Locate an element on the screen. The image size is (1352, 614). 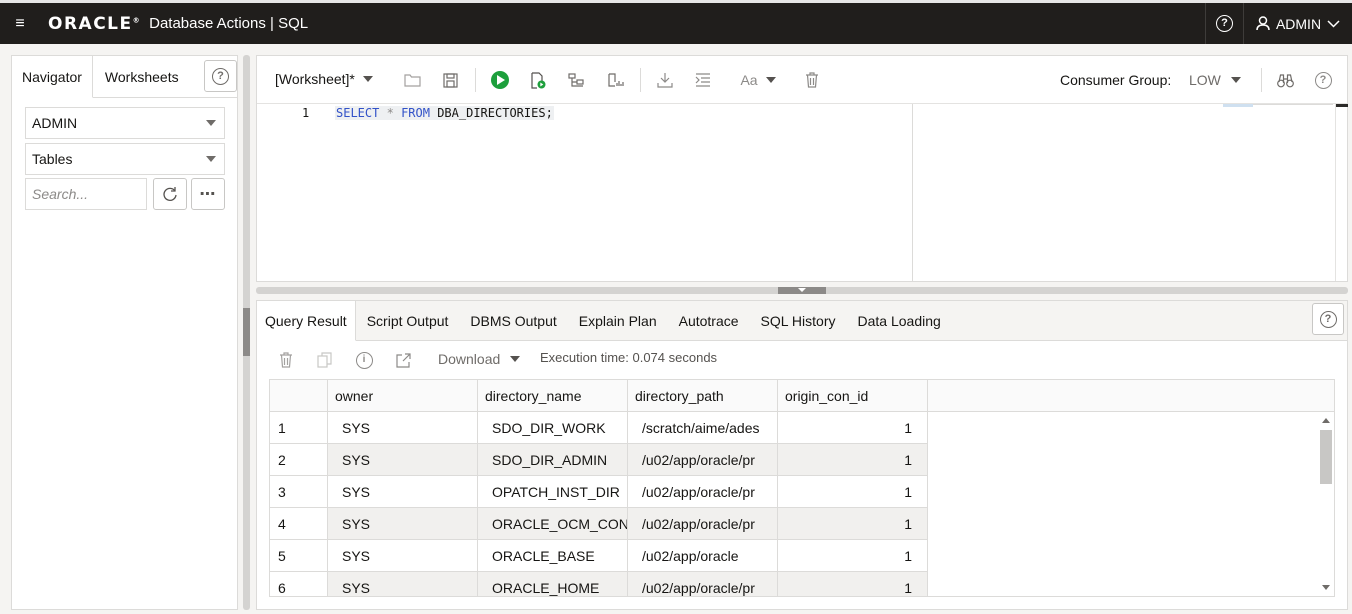
vertical-splitter is located at coordinates (246, 332).